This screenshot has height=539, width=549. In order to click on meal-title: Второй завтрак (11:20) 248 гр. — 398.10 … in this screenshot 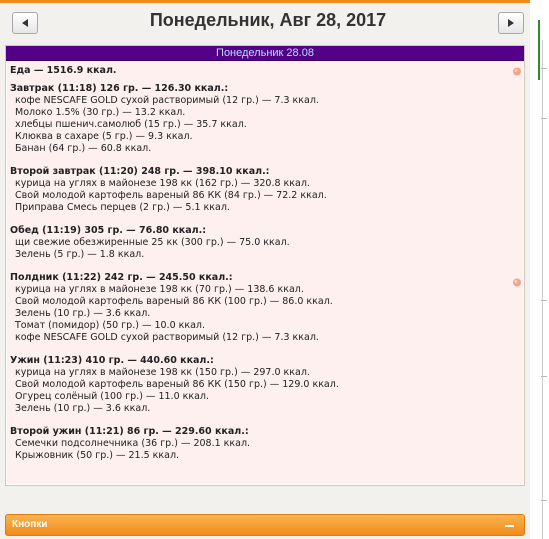, I will do `click(140, 171)`.